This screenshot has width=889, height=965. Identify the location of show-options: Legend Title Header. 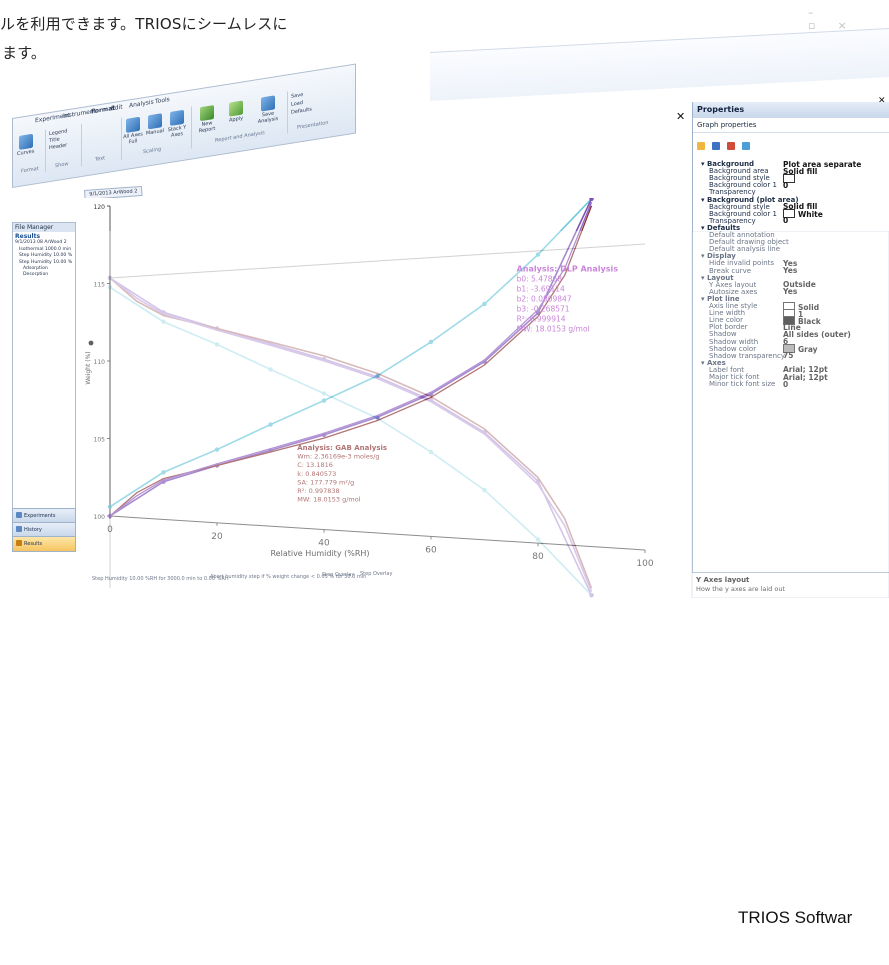
(58, 140).